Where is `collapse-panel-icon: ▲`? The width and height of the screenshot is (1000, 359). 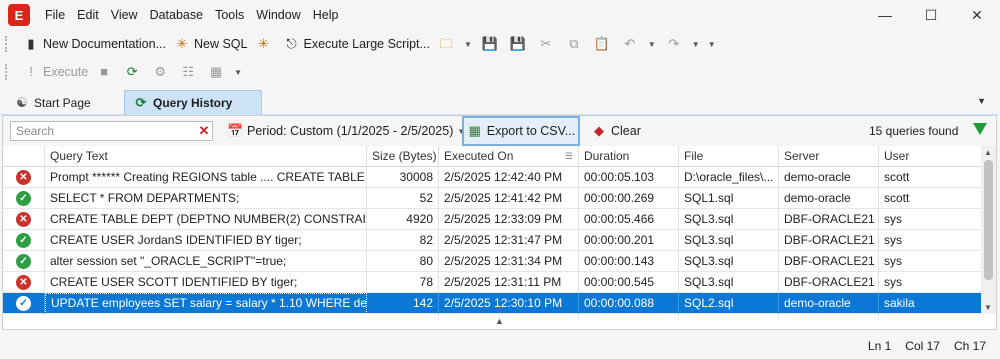
collapse-panel-icon: ▲ is located at coordinates (499, 321).